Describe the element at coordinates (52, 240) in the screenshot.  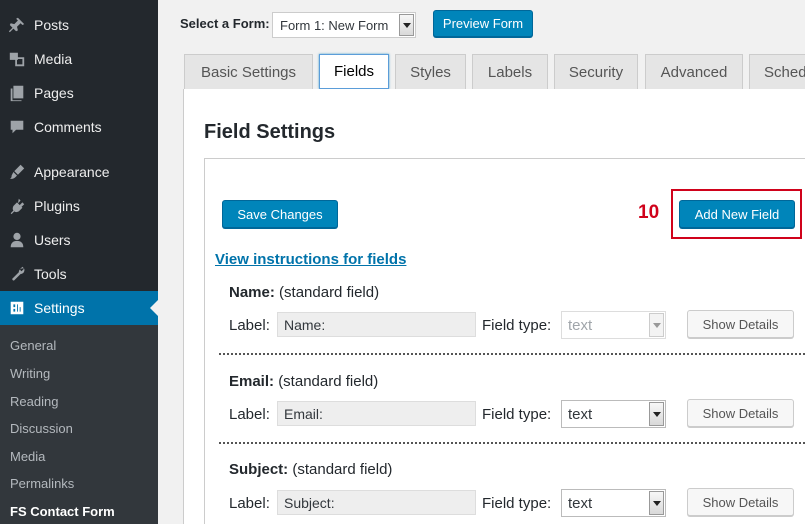
I see `menu-users-label: Users` at that location.